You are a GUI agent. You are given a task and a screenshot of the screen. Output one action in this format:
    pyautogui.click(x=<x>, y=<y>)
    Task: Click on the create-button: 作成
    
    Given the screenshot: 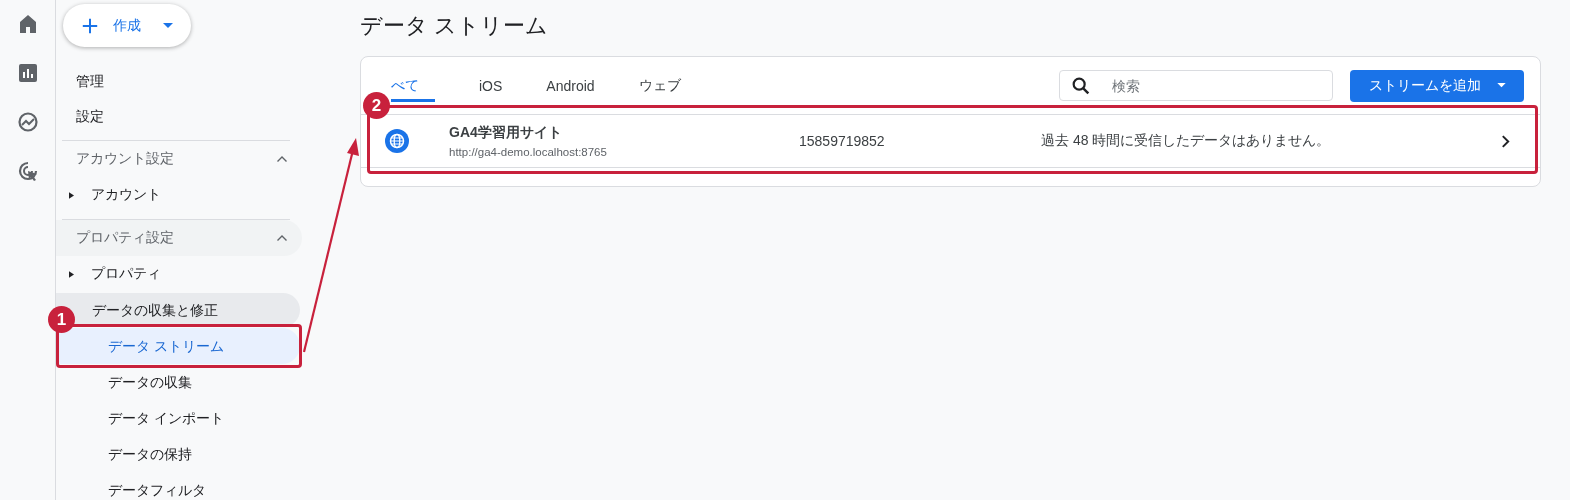 What is the action you would take?
    pyautogui.click(x=127, y=25)
    